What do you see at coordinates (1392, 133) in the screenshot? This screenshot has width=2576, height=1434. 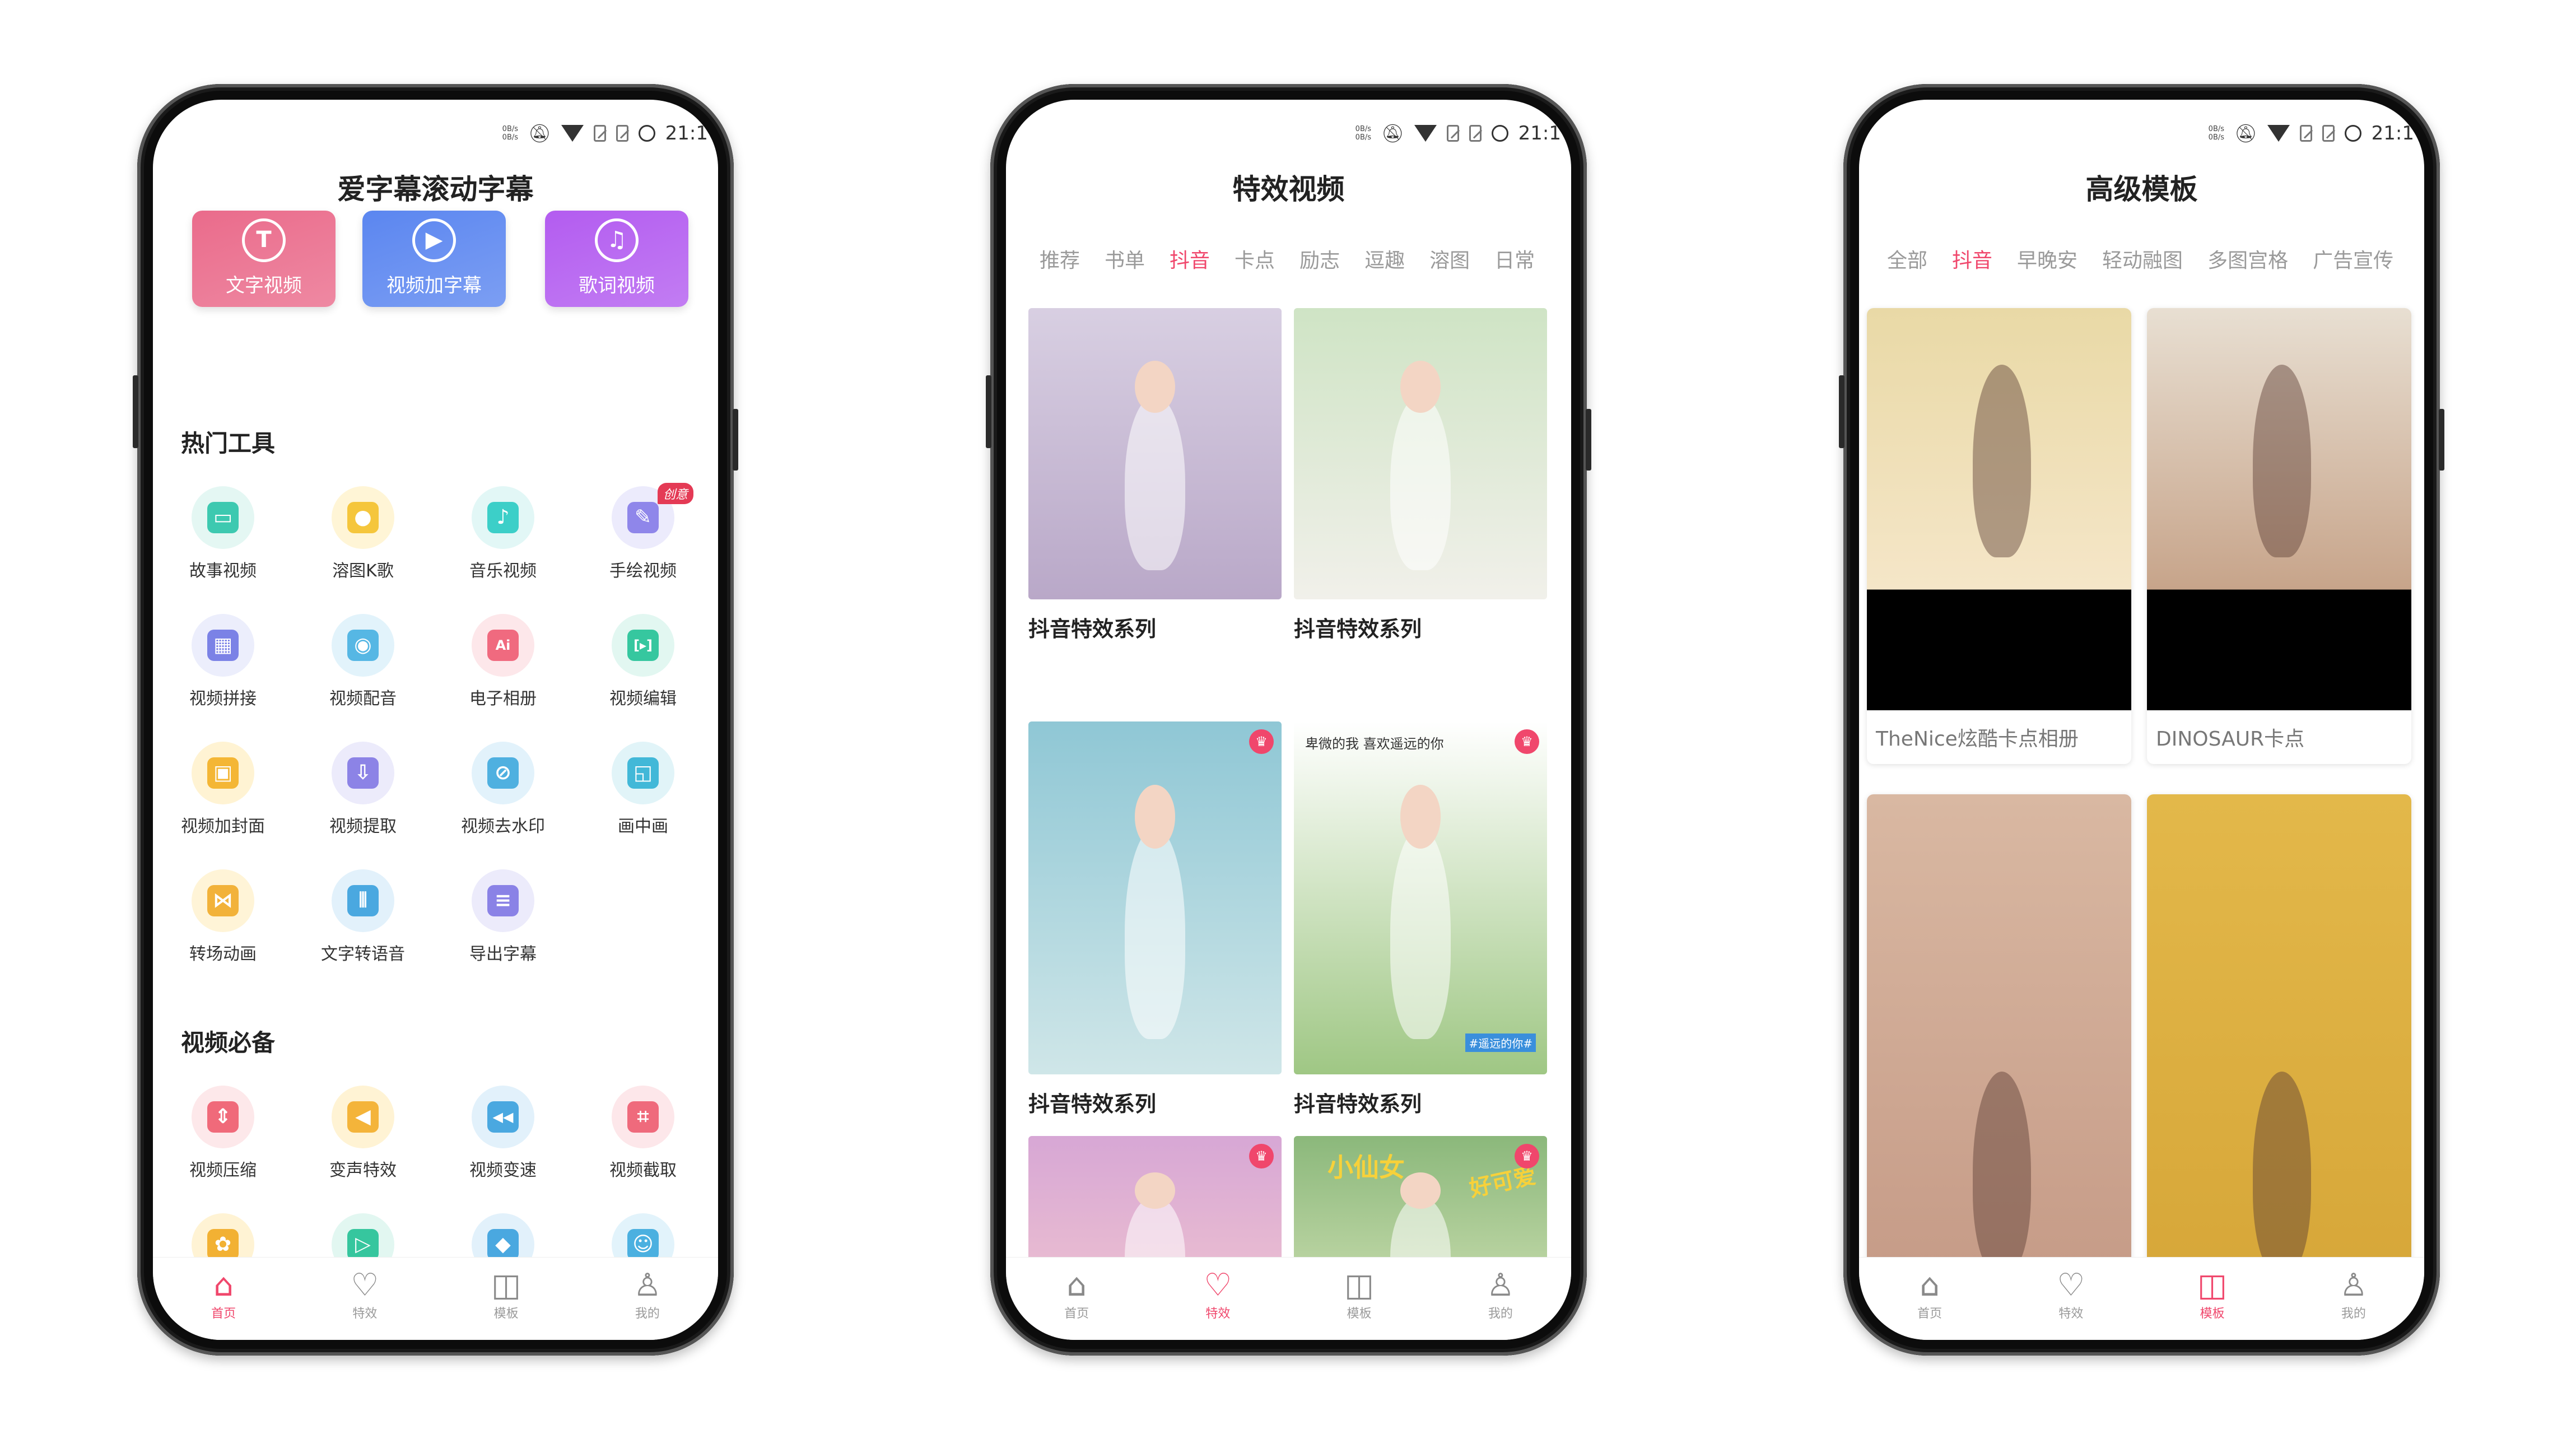 I see `mute-icon: 🔕︎` at bounding box center [1392, 133].